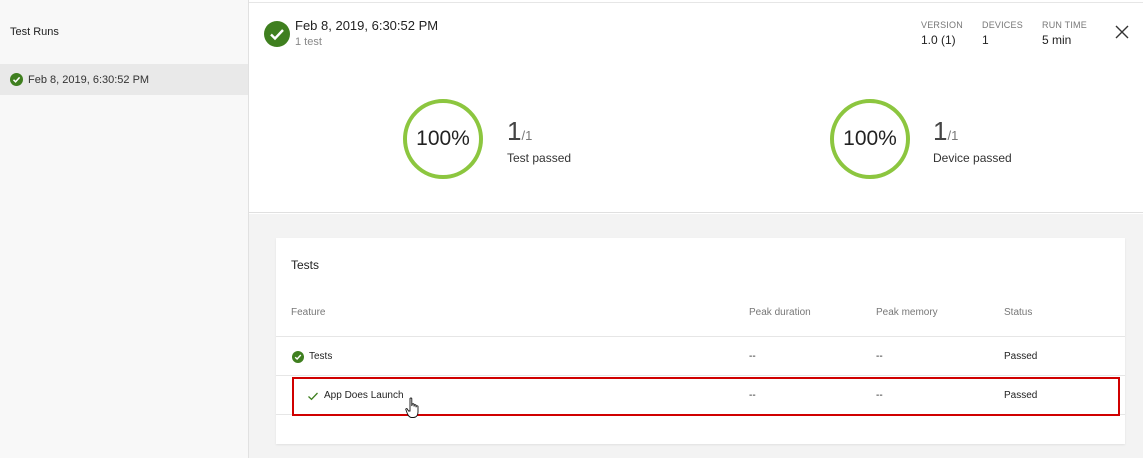 The image size is (1143, 458). I want to click on devices-percent: 100%, so click(870, 138).